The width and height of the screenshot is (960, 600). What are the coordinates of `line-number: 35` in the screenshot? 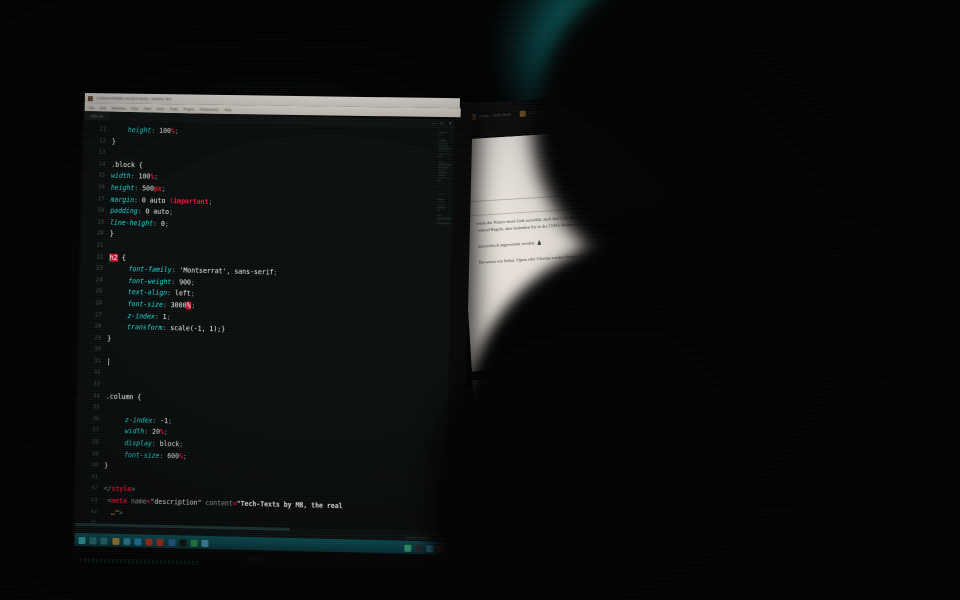 It's located at (96, 407).